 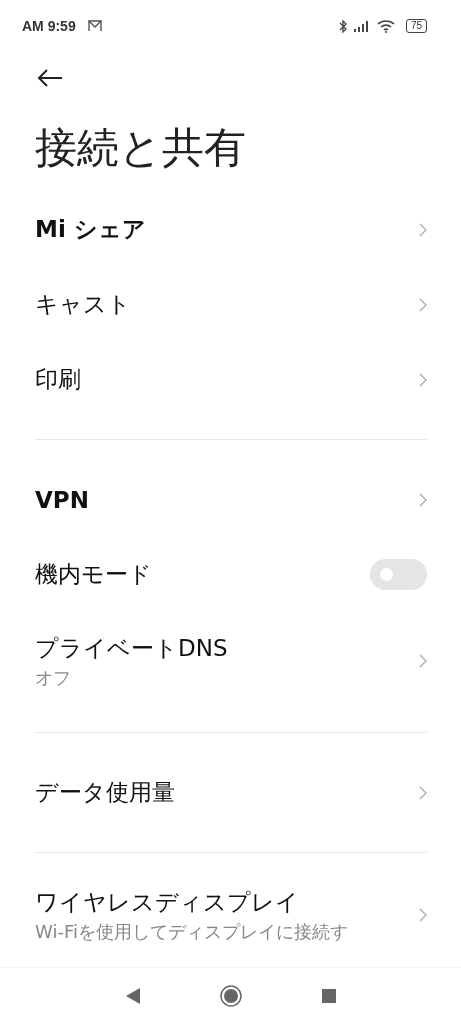 What do you see at coordinates (328, 996) in the screenshot?
I see `recents-icon` at bounding box center [328, 996].